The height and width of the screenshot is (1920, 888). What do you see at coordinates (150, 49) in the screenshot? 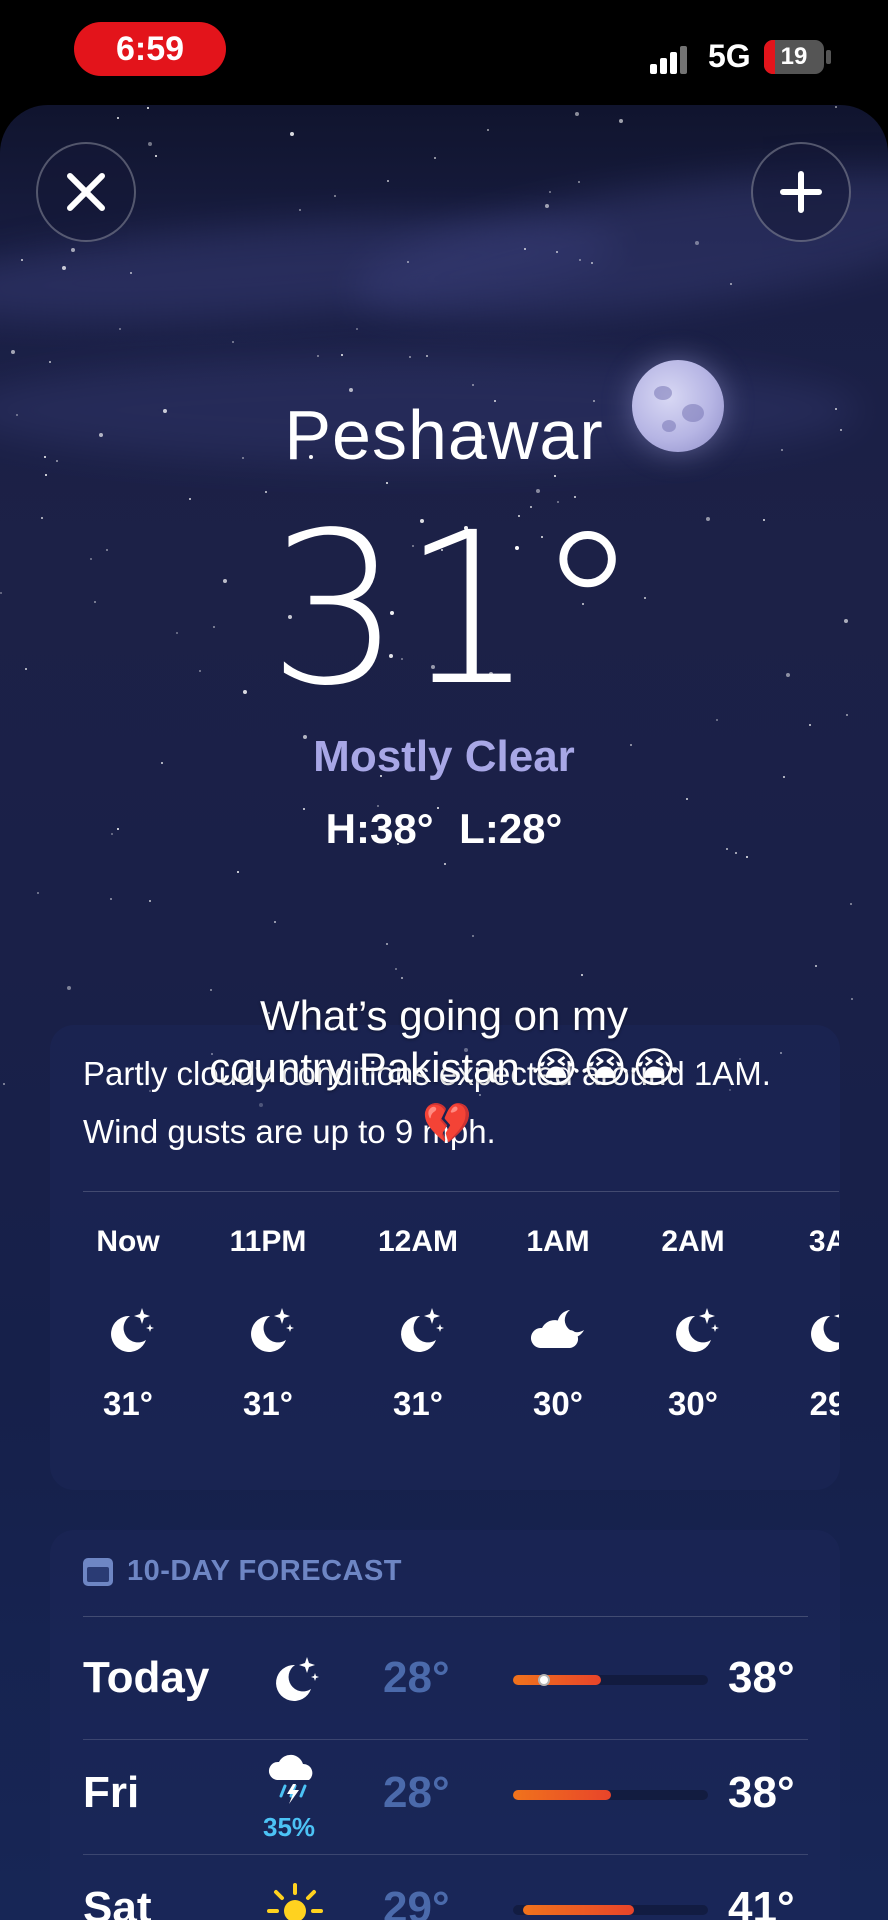
I see `status-time: 6:59` at bounding box center [150, 49].